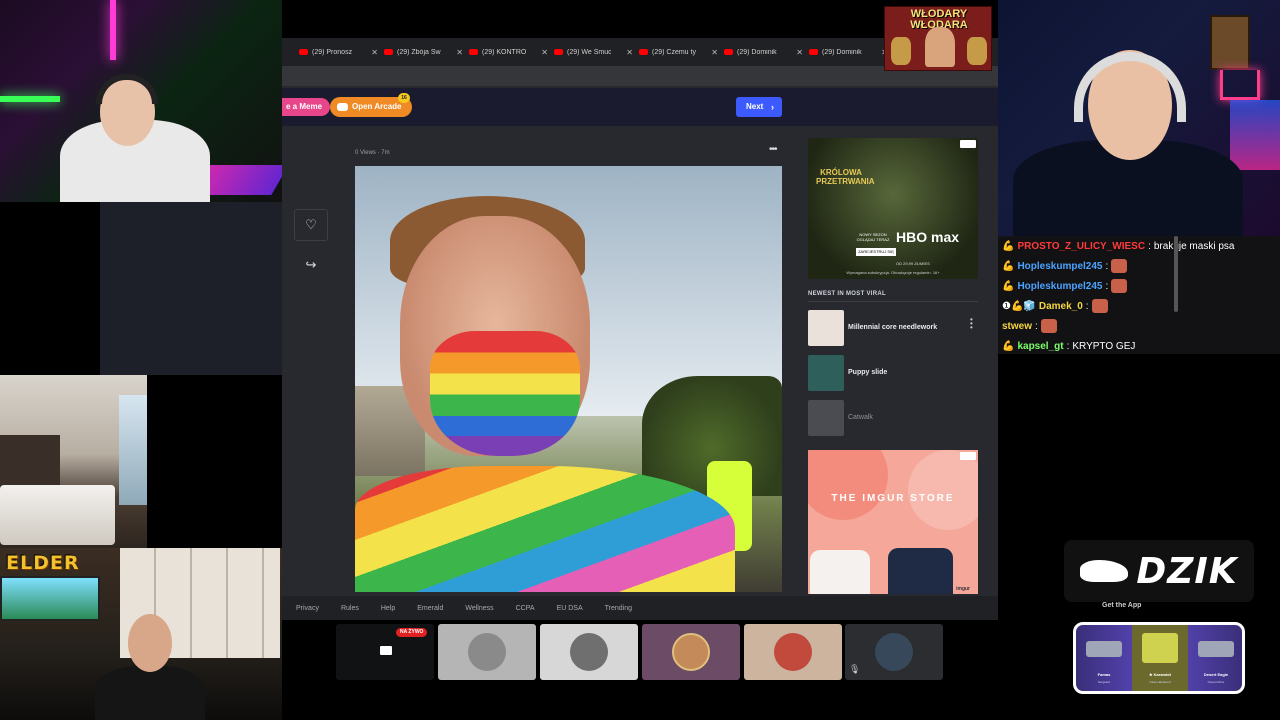 Image resolution: width=1280 pixels, height=720 pixels. I want to click on badge-icon: ❶💪🧊, so click(1019, 306).